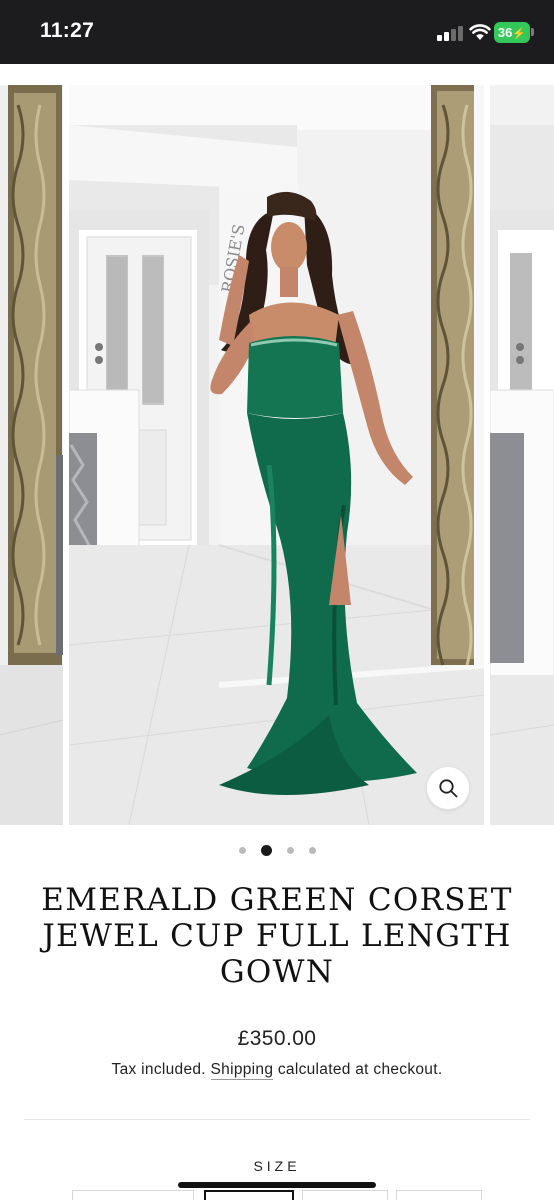  What do you see at coordinates (277, 1185) in the screenshot?
I see `home-indicator` at bounding box center [277, 1185].